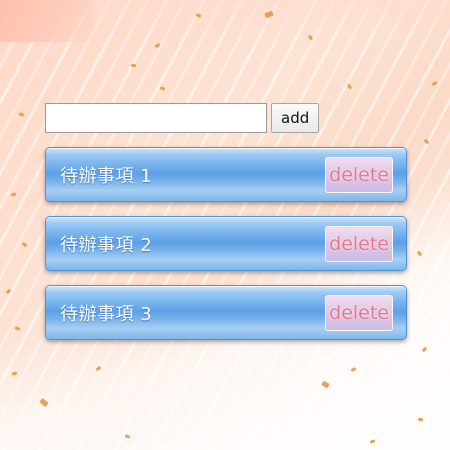  What do you see at coordinates (226, 174) in the screenshot?
I see `todo-item: 待辦事項 1 delete` at bounding box center [226, 174].